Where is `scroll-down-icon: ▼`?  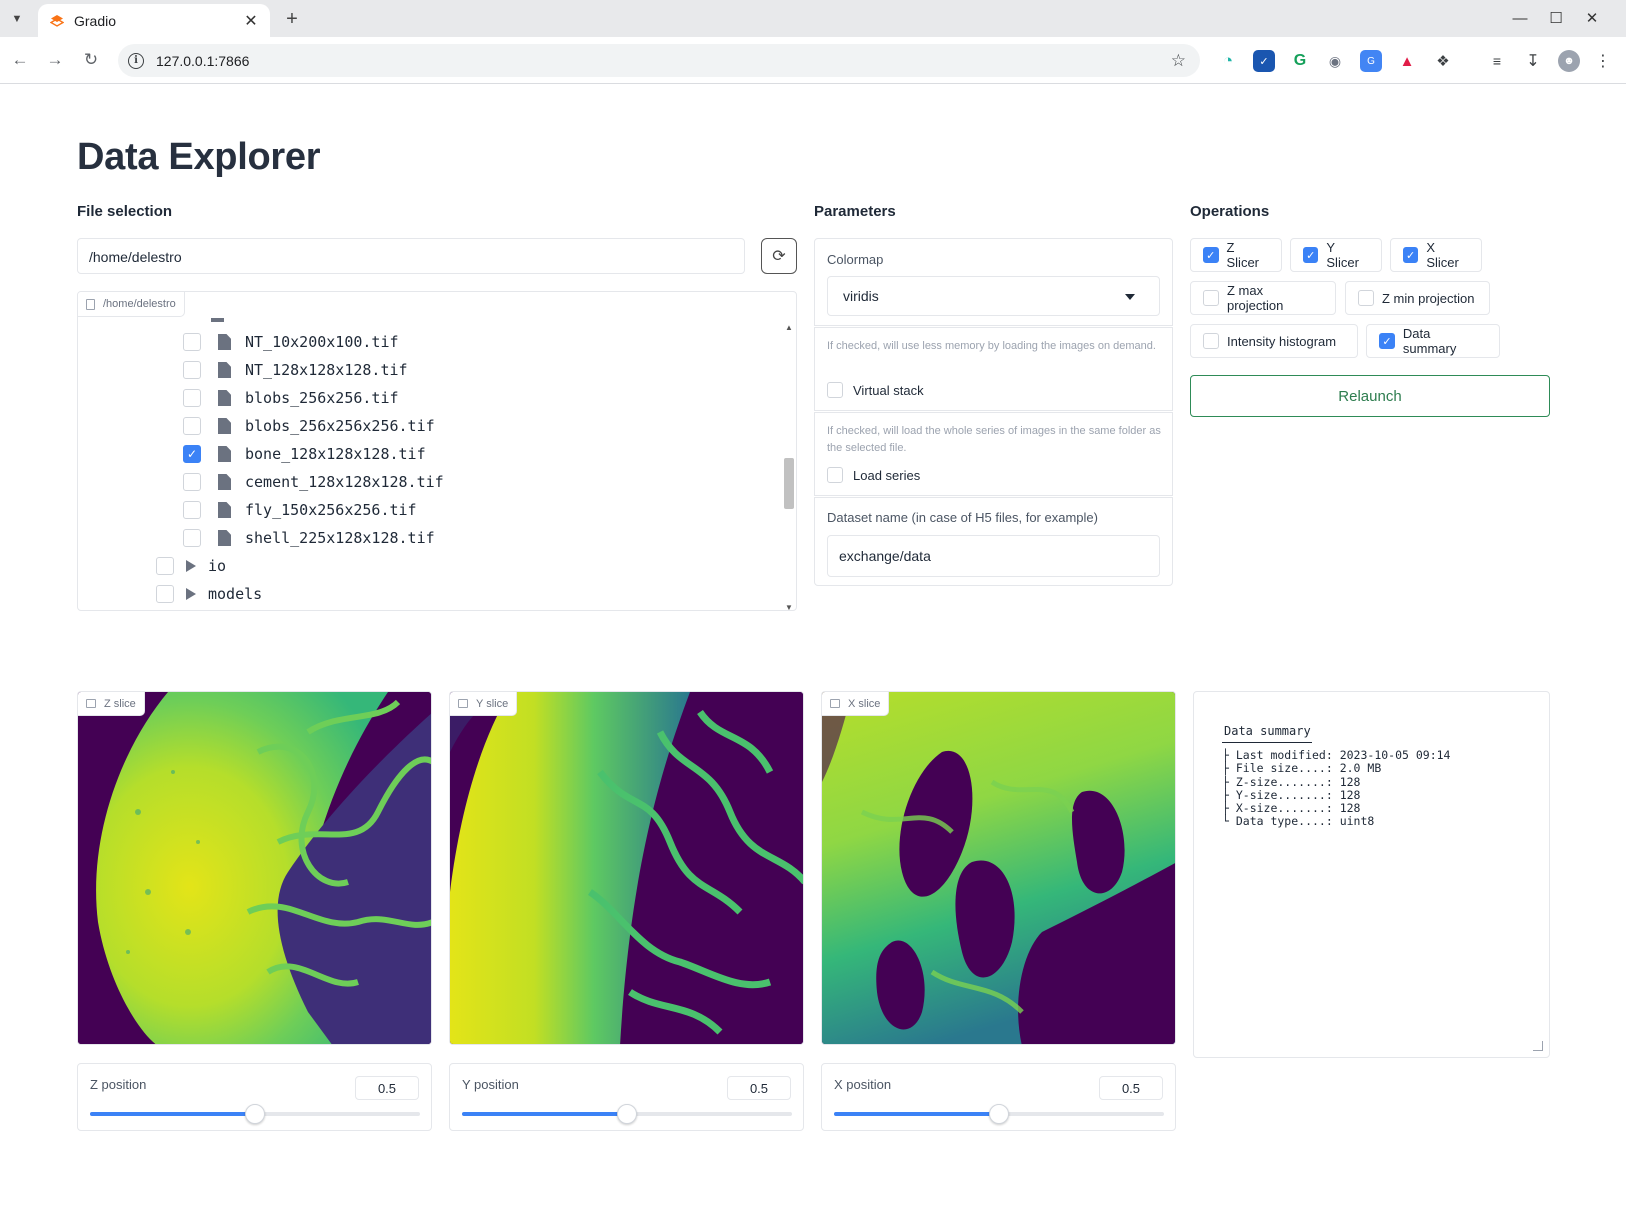 scroll-down-icon: ▼ is located at coordinates (789, 606).